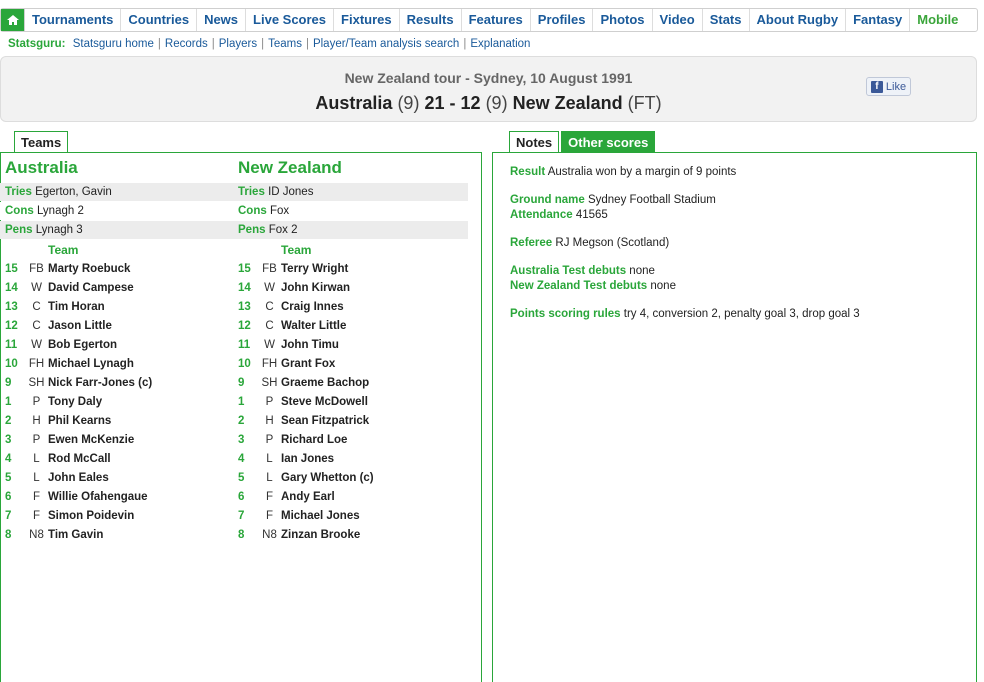  What do you see at coordinates (350, 192) in the screenshot?
I see `away-tries-row: Tries ID Jones` at bounding box center [350, 192].